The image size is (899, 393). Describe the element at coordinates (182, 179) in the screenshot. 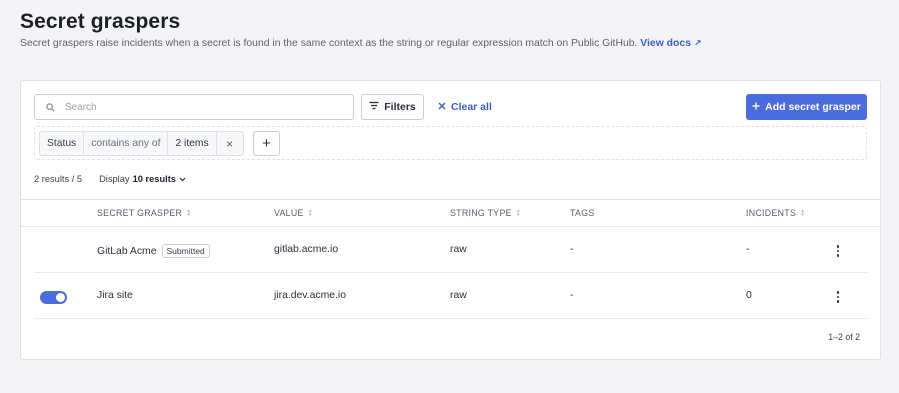

I see `chevron-down-icon` at that location.